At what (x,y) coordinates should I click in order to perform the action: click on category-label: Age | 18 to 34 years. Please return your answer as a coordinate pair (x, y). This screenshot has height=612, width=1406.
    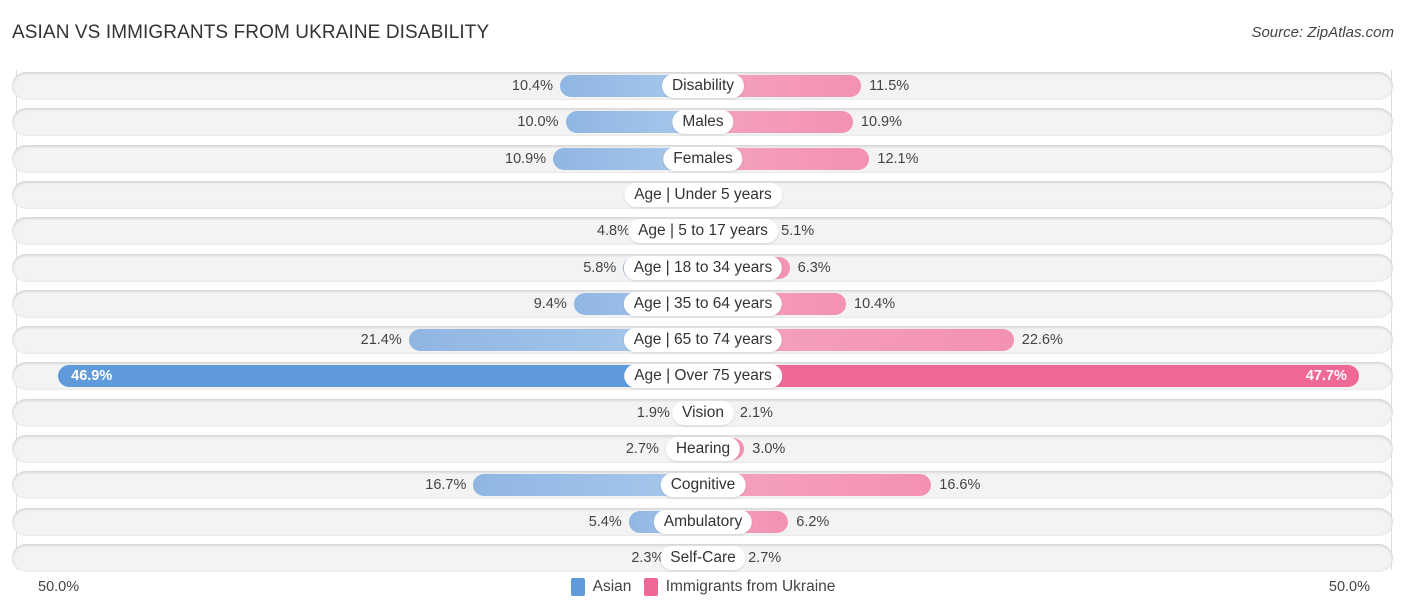
    Looking at the image, I should click on (703, 267).